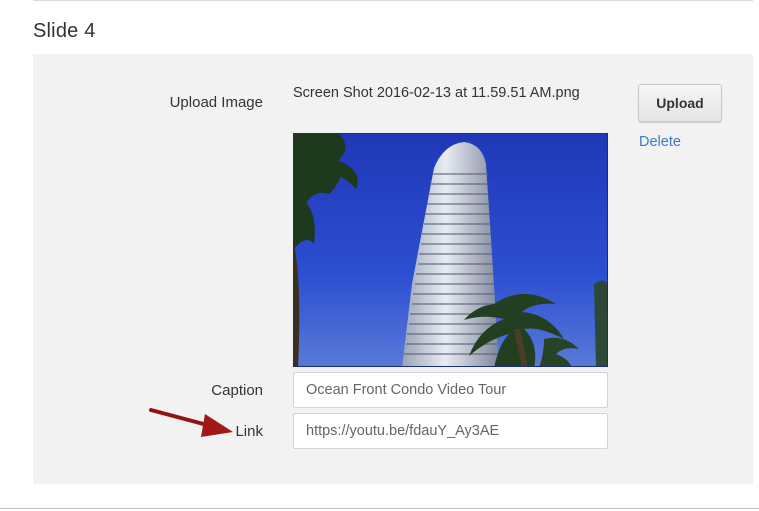  What do you see at coordinates (64, 31) in the screenshot?
I see `slide-title: Slide 4` at bounding box center [64, 31].